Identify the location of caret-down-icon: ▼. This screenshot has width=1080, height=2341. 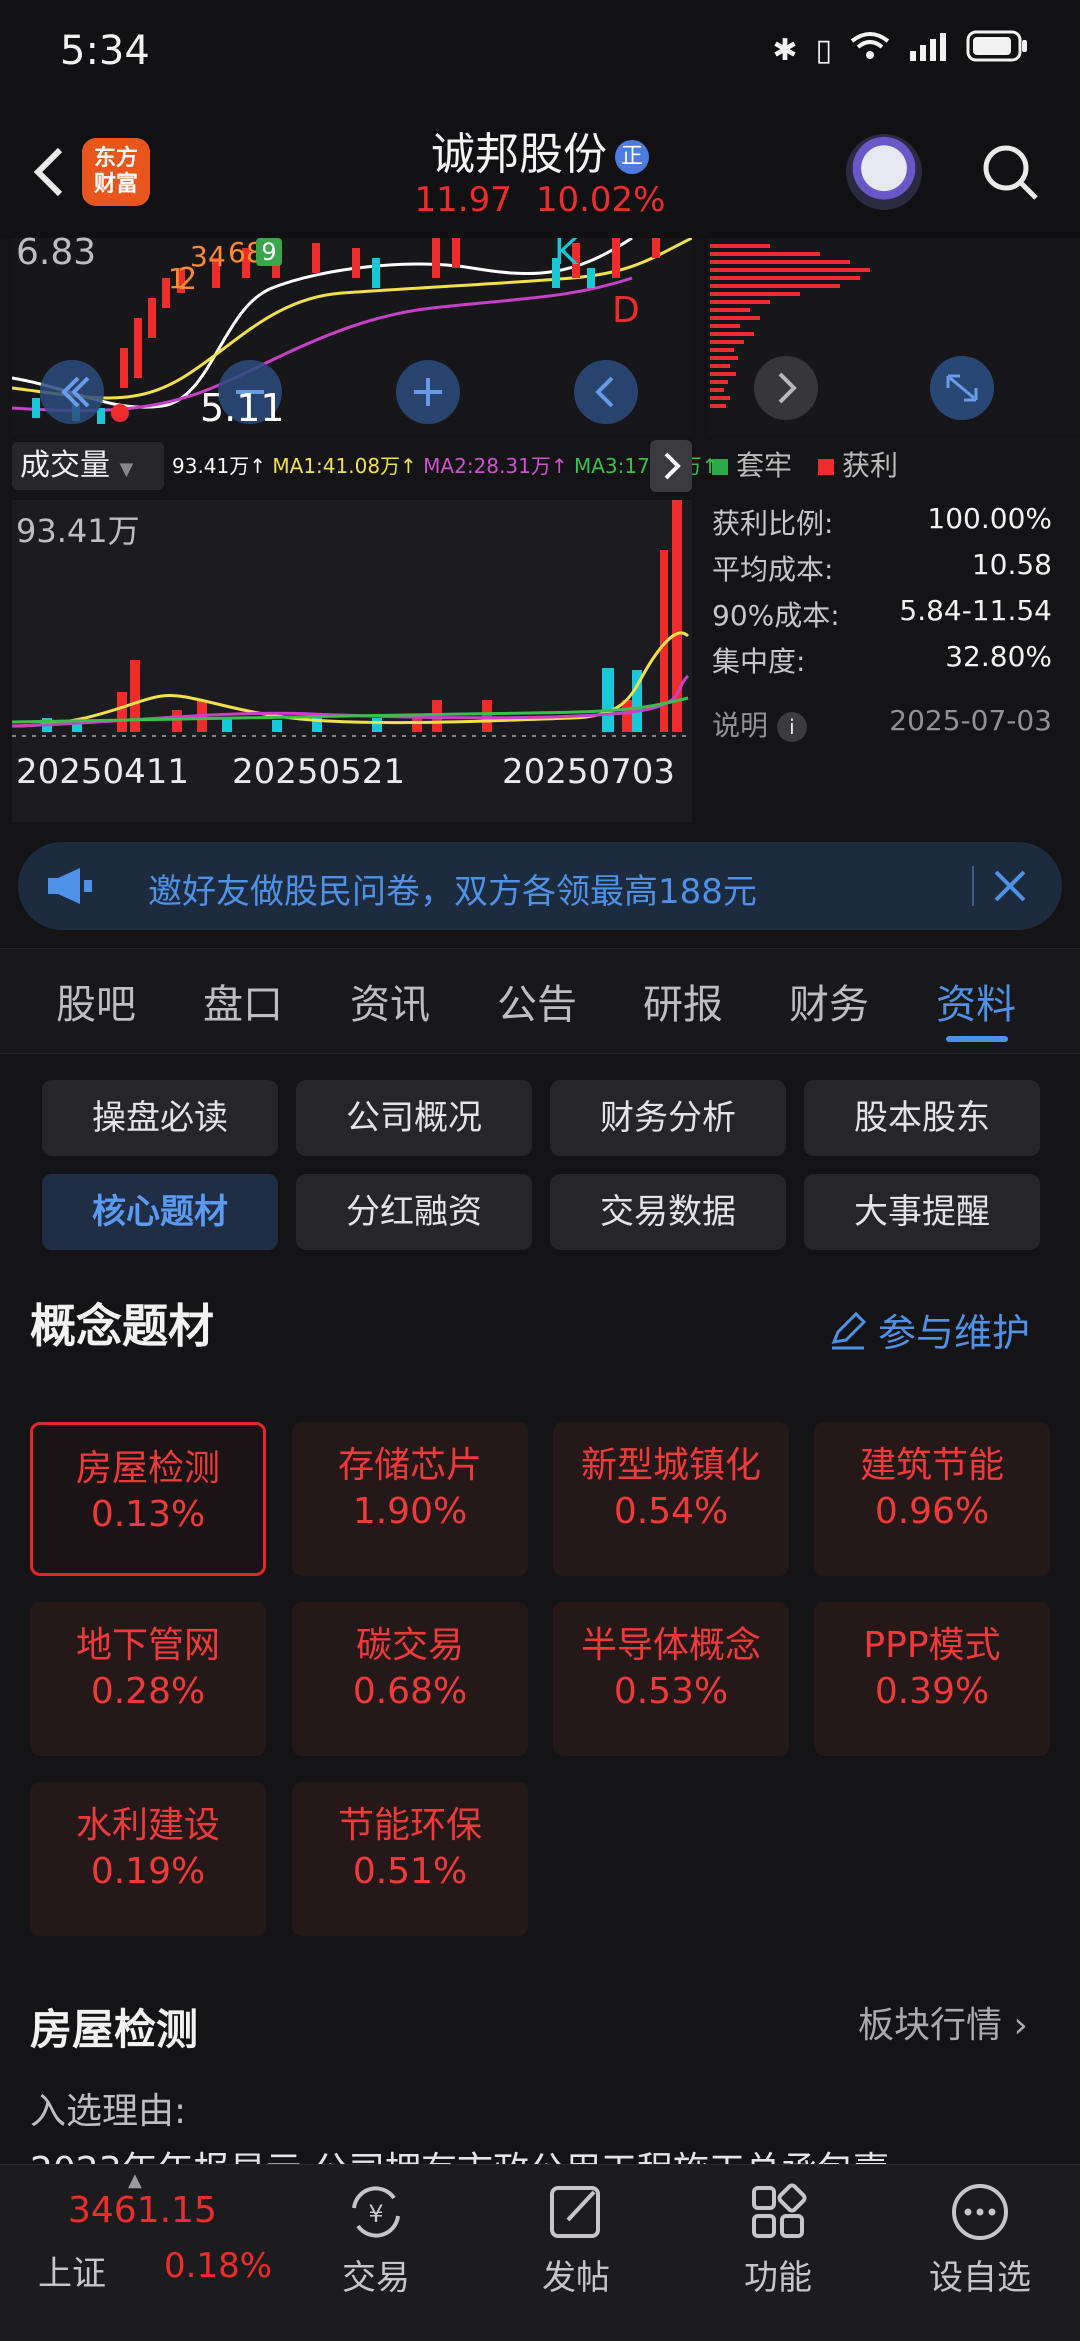
(126, 469).